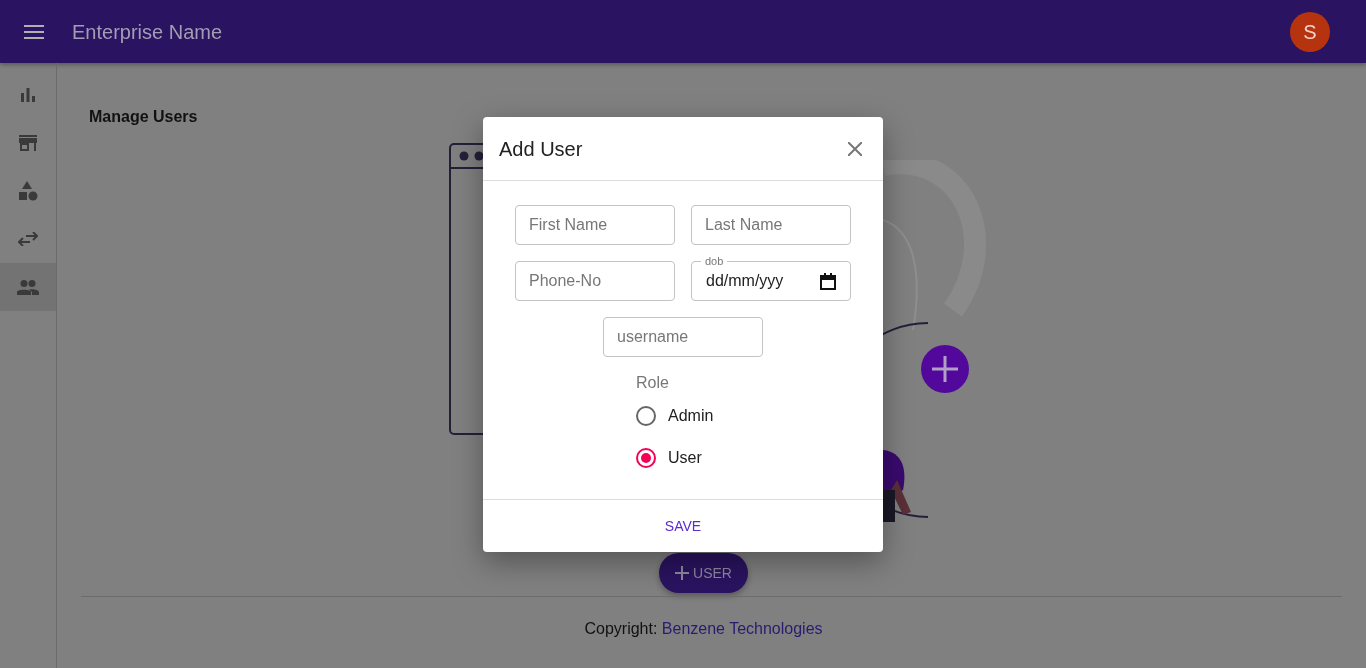 Image resolution: width=1366 pixels, height=668 pixels. I want to click on field-label: dob, so click(714, 261).